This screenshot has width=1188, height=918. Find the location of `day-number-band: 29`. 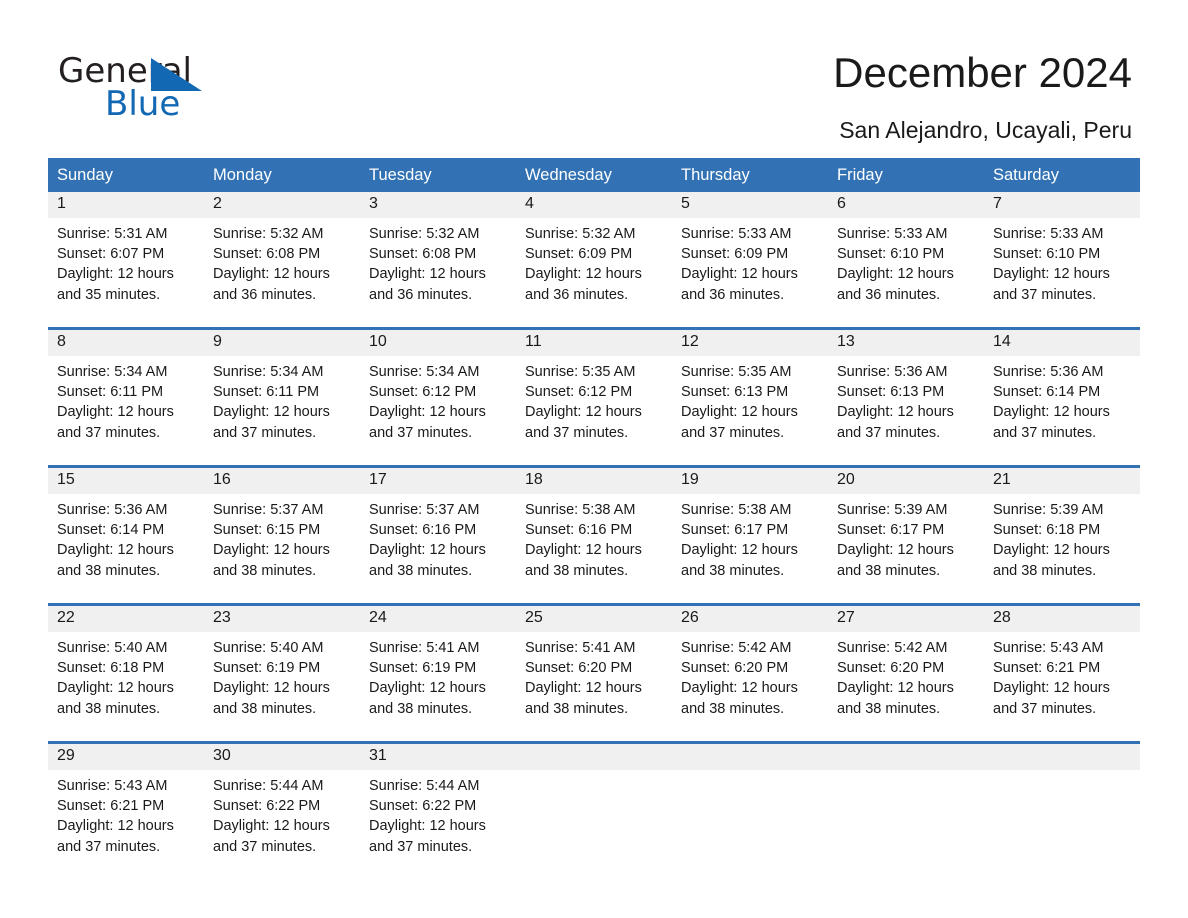

day-number-band: 29 is located at coordinates (126, 757).